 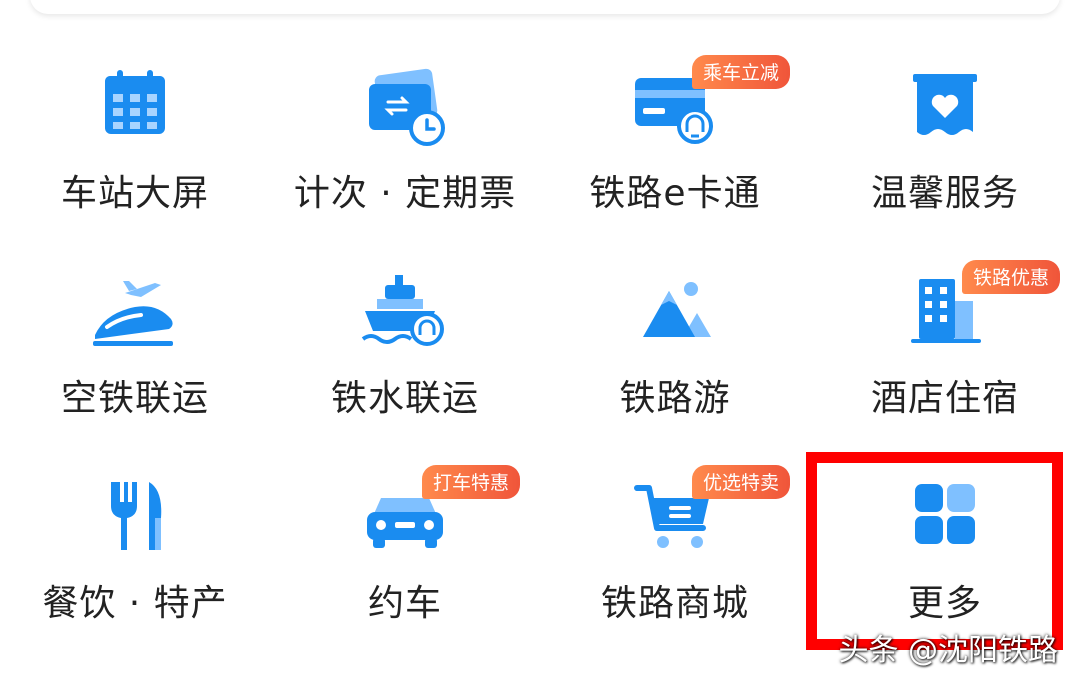 I want to click on tile-food: 餐饮 · 特产, so click(x=135, y=552).